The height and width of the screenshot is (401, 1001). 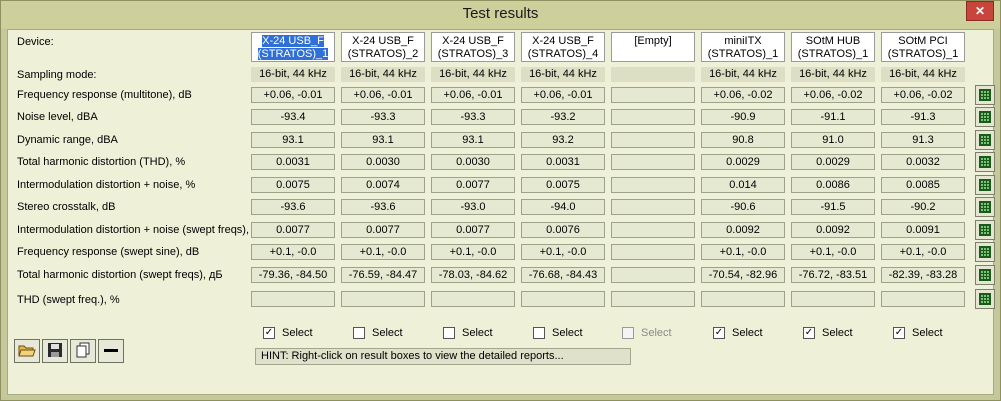 What do you see at coordinates (833, 47) in the screenshot?
I see `device-header: SOtM HUB (STRATOS)_1` at bounding box center [833, 47].